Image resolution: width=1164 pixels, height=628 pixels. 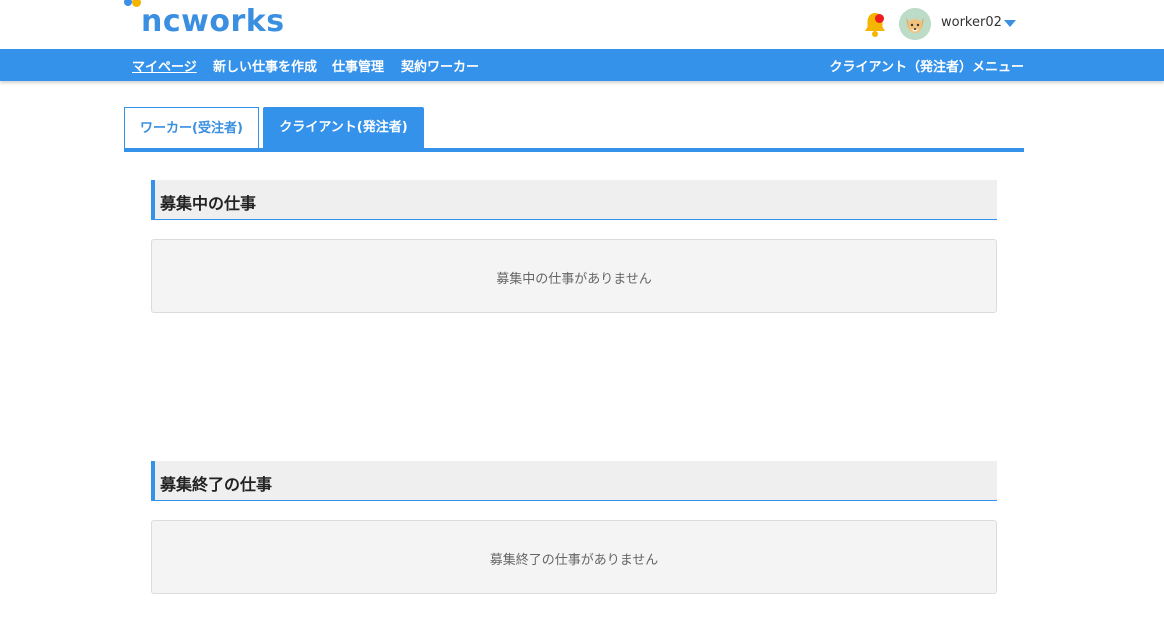 What do you see at coordinates (574, 279) in the screenshot?
I see `empty-message: 募集中の仕事がありません` at bounding box center [574, 279].